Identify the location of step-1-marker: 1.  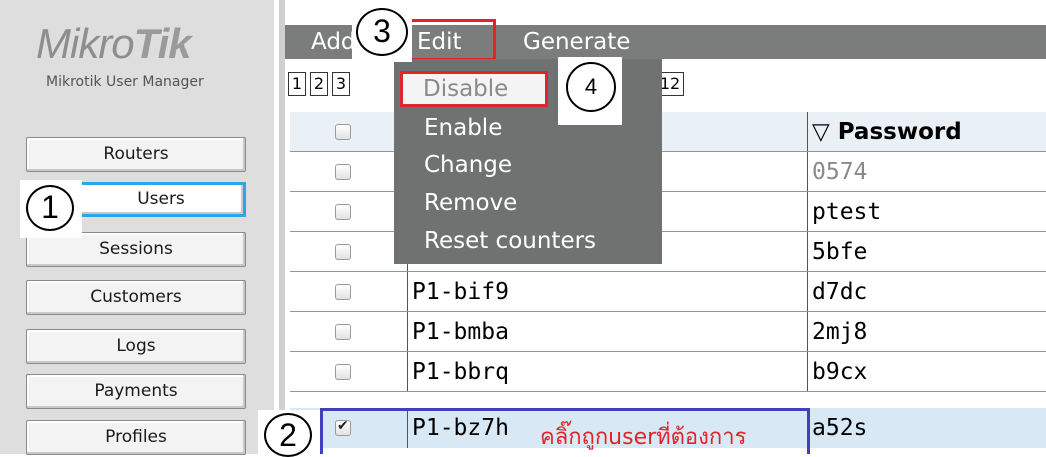
(50, 208).